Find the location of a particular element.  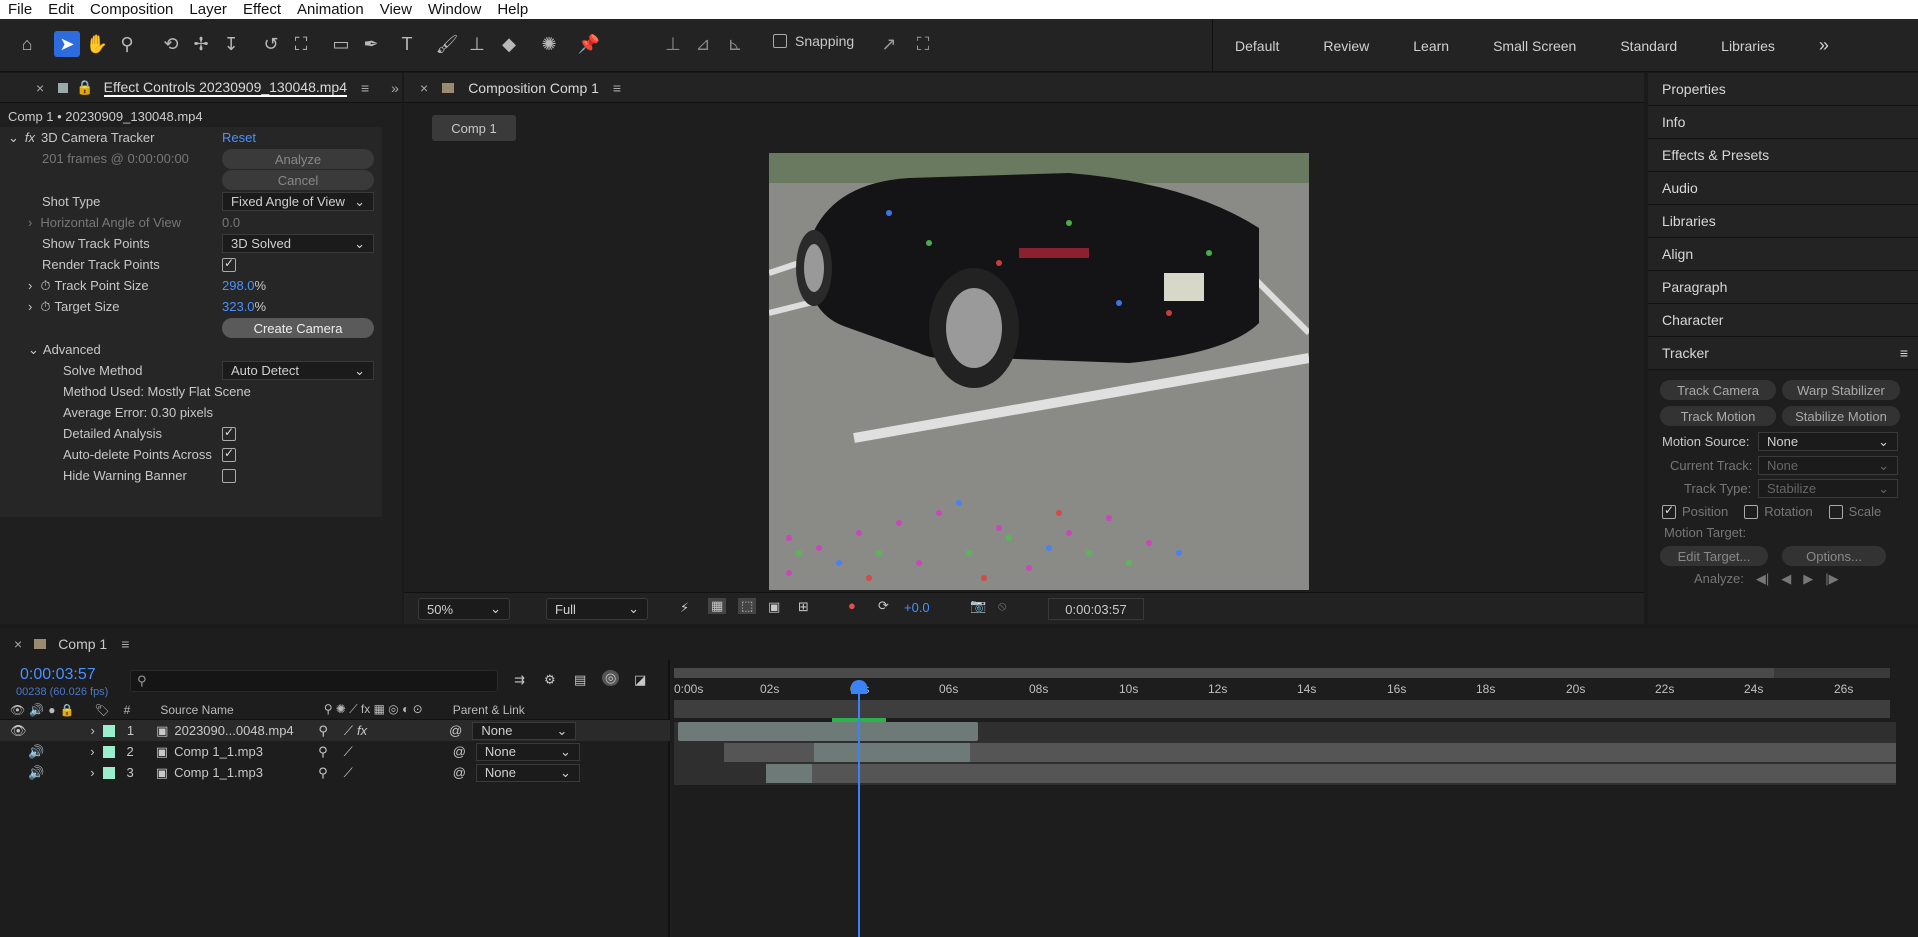

transparency-grid-icon: ▦ is located at coordinates (717, 606).